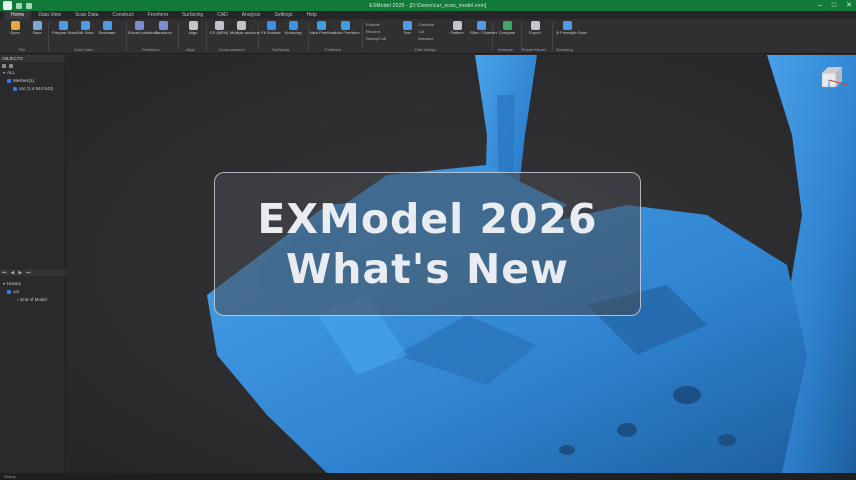 This screenshot has width=856, height=480. I want to click on primitives-icon, so click(139, 25).